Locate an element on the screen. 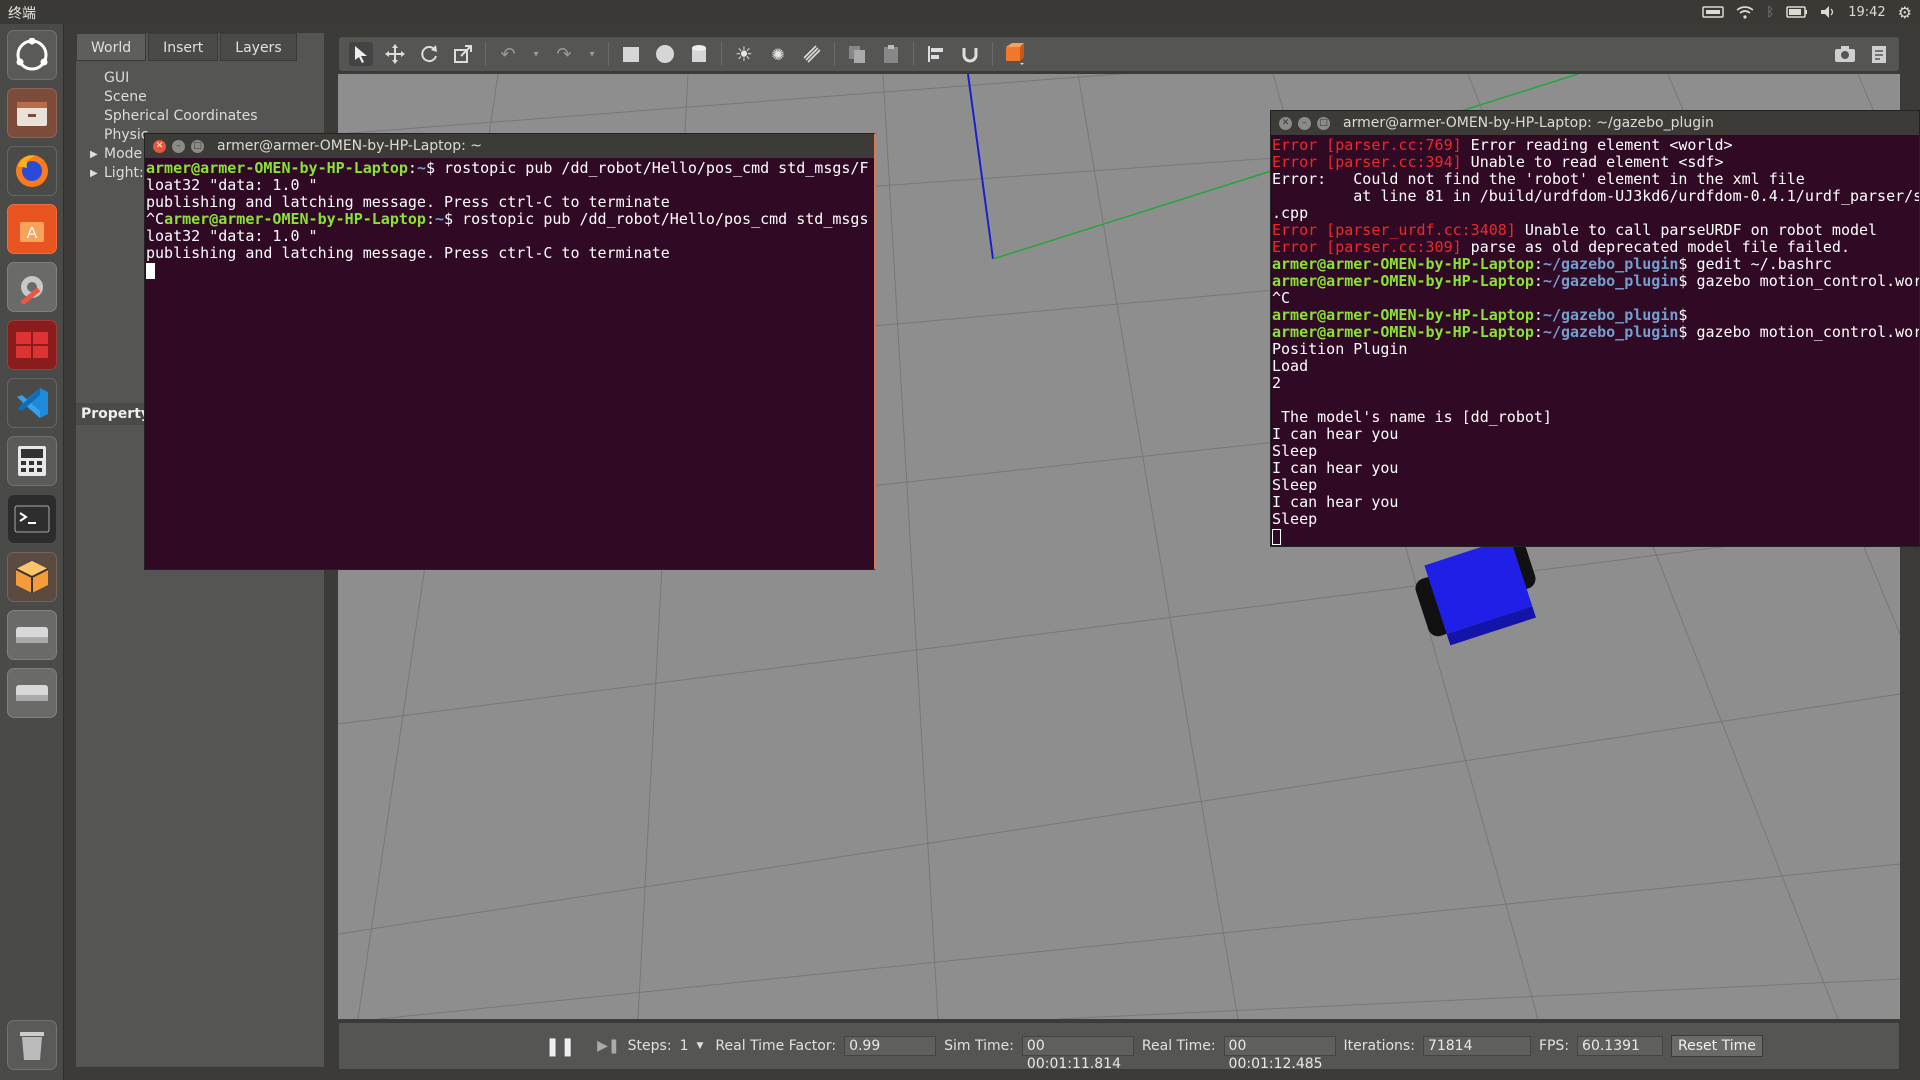 The width and height of the screenshot is (1920, 1080). bluetooth-icon: ᛒ is located at coordinates (1770, 12).